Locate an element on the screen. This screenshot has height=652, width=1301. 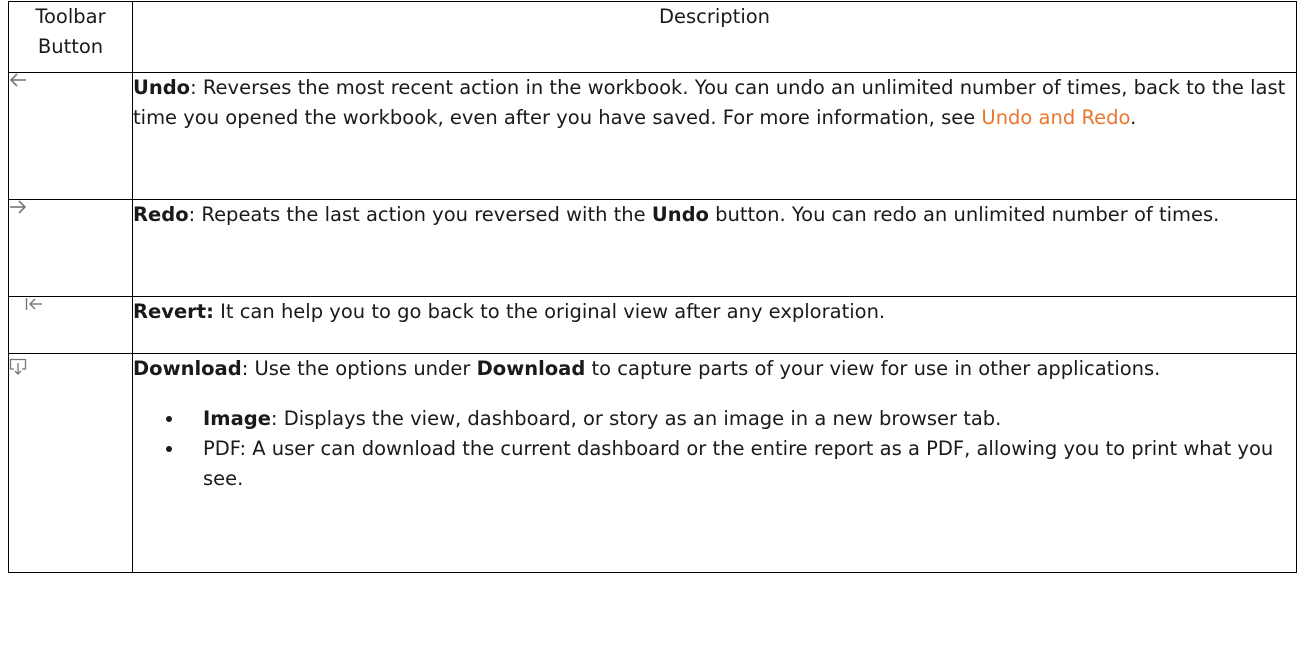
revert-icon is located at coordinates (78, 304).